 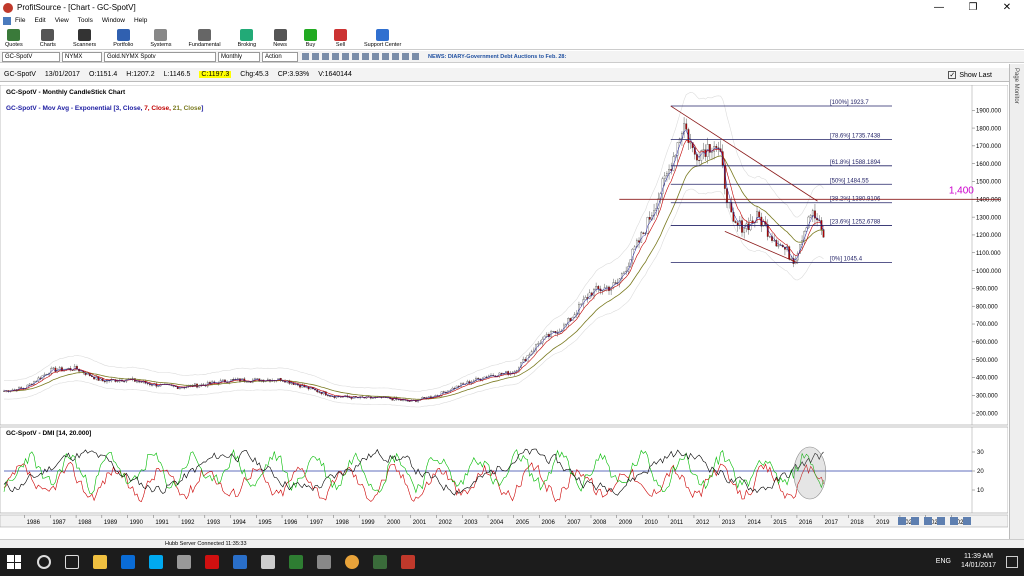 I want to click on alert-icon, so click(x=405, y=56).